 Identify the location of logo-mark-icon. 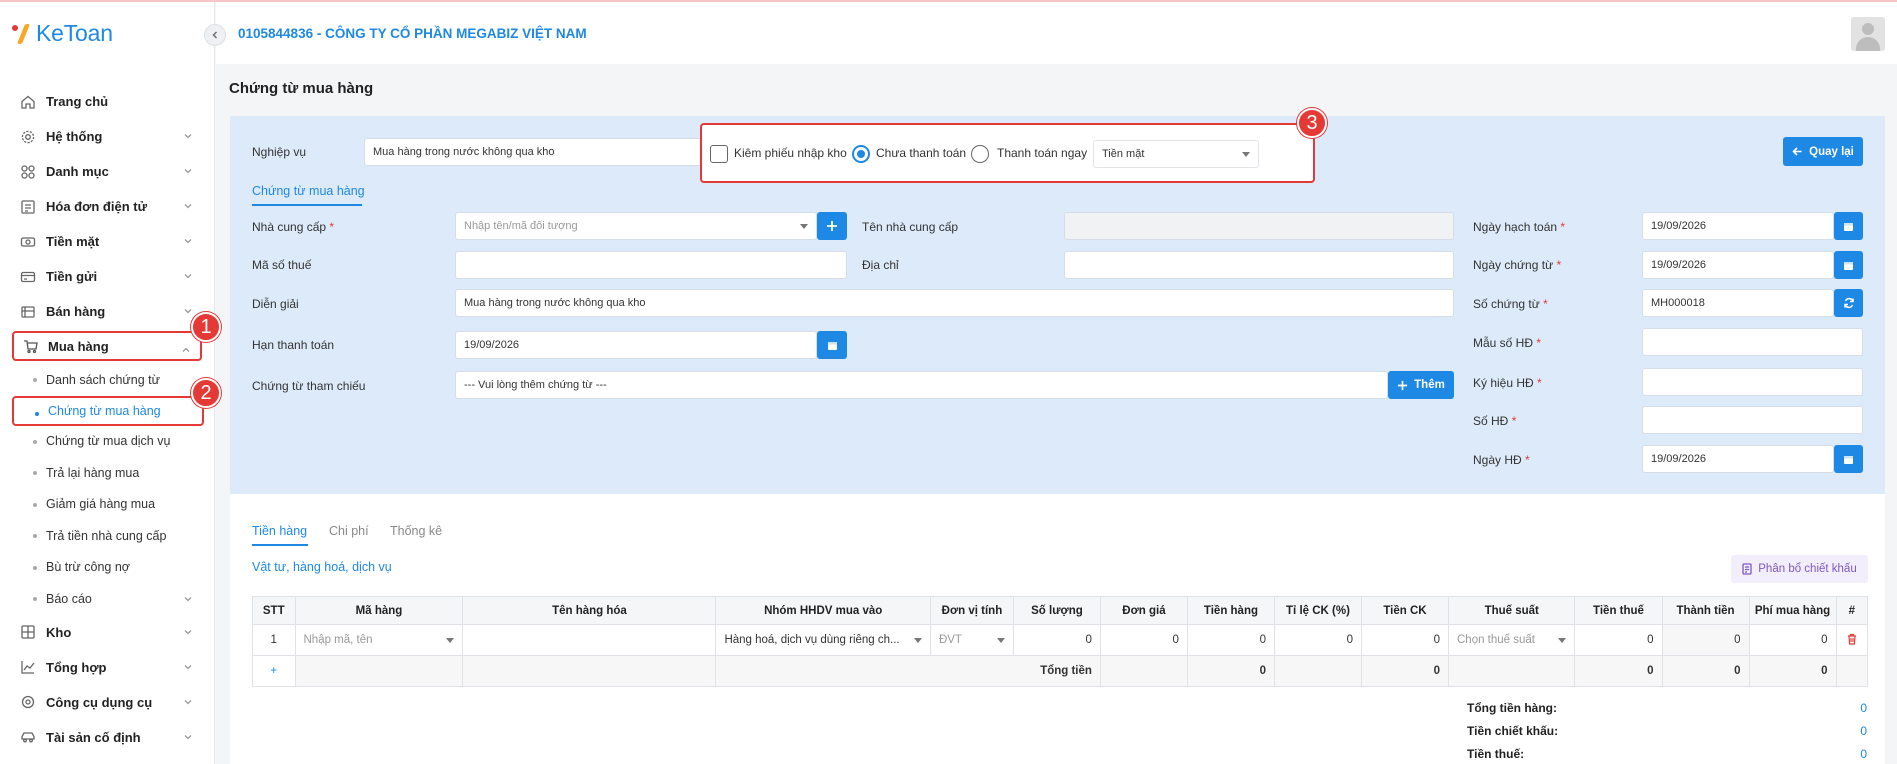
(22, 34).